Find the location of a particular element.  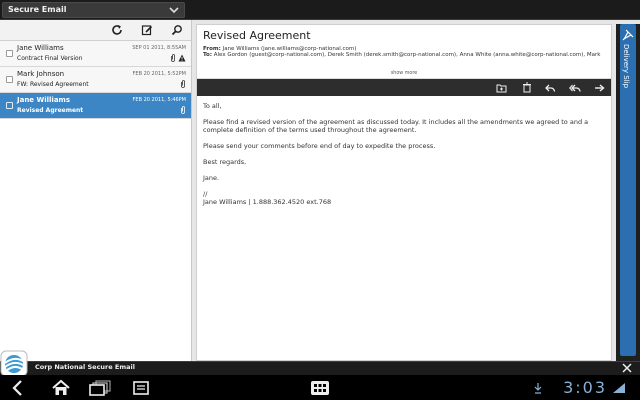

app-drawer-icon is located at coordinates (320, 387).